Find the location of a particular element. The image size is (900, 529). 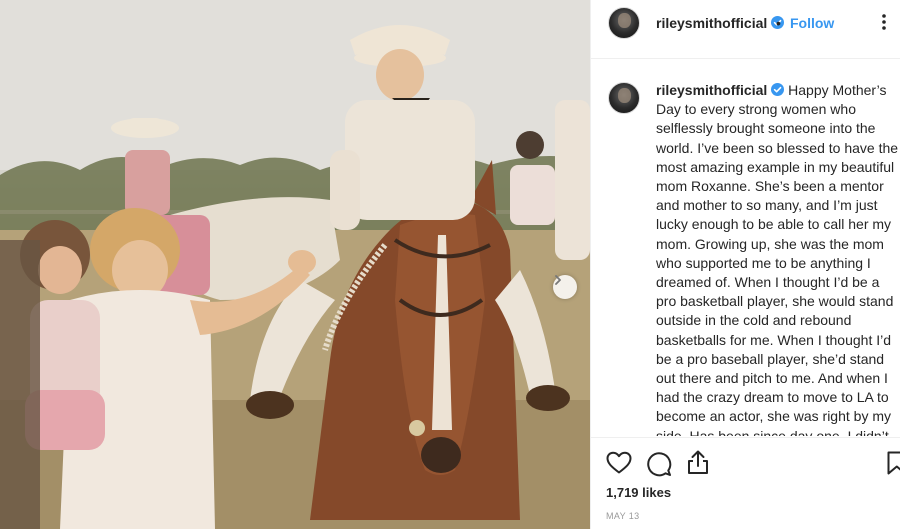

follow-button: Follow is located at coordinates (812, 23).